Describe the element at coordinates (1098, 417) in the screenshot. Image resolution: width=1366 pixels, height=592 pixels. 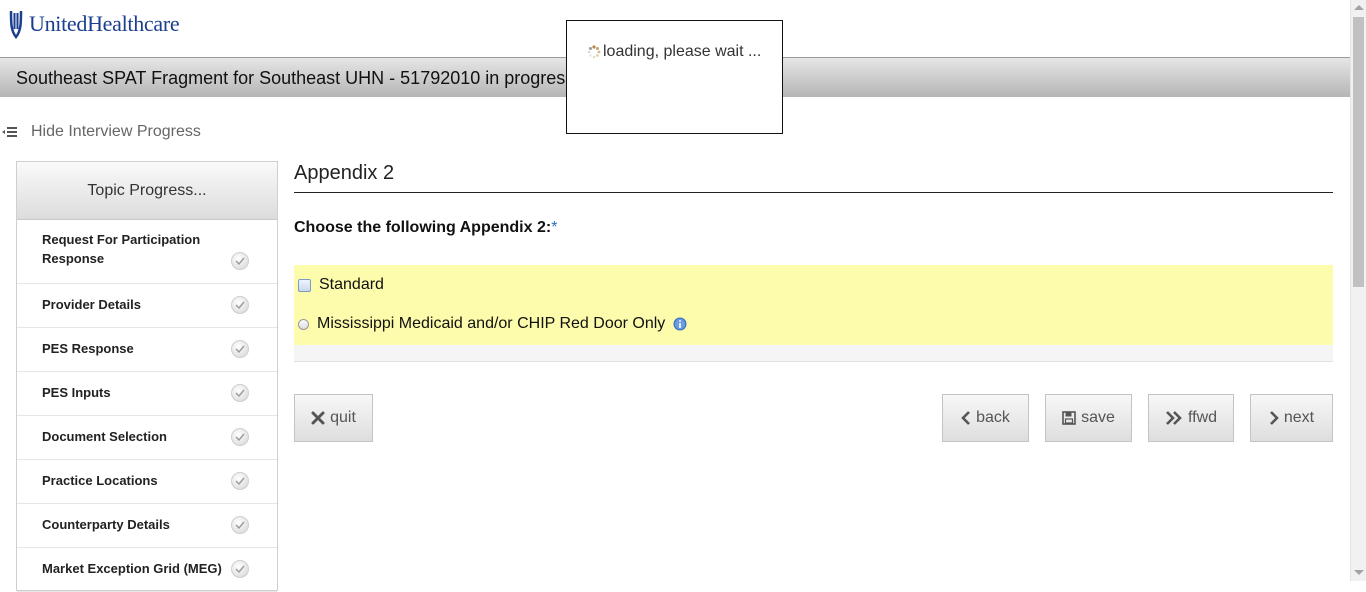
I see `save-button-label: save` at that location.